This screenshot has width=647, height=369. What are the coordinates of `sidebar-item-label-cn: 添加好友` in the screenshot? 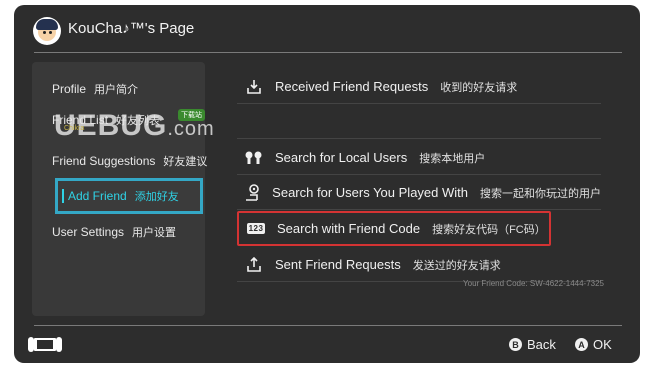 It's located at (156, 197).